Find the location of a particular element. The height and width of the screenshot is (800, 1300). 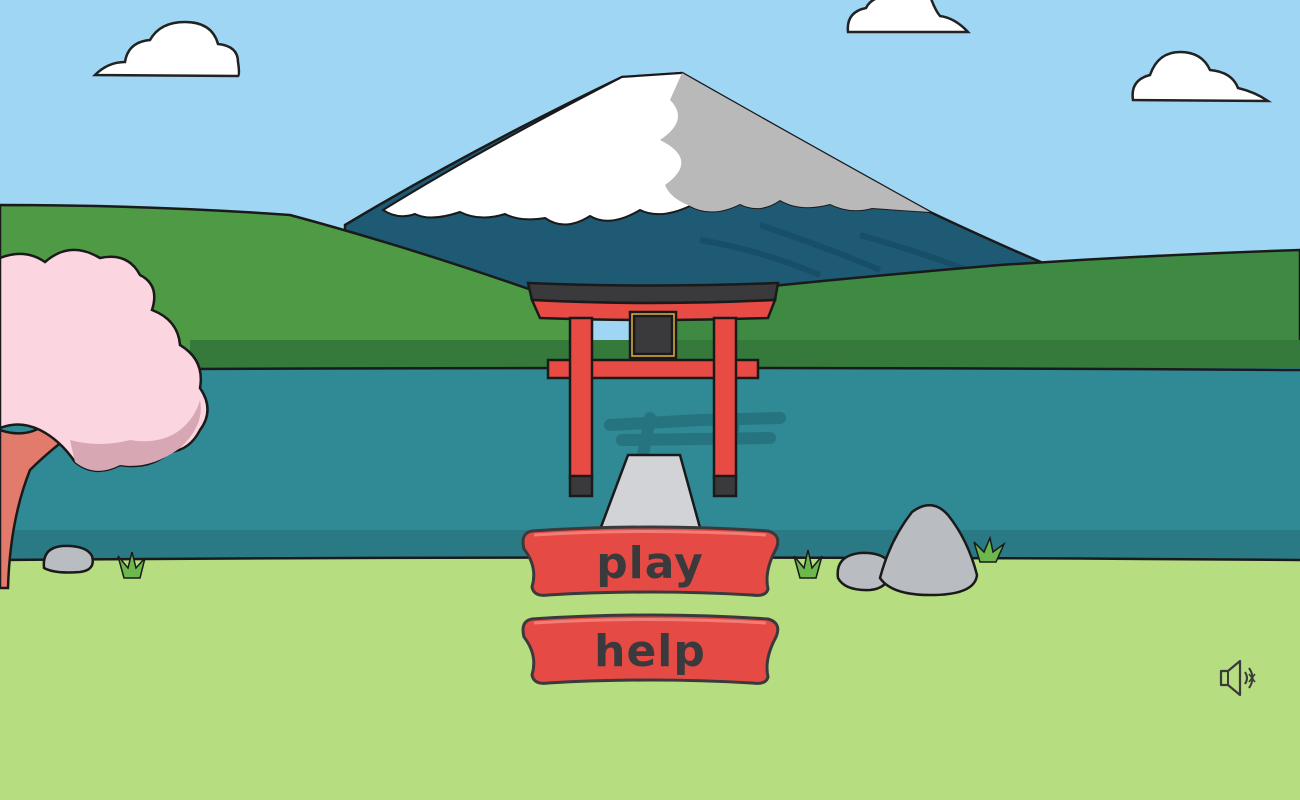

help-button-label: help is located at coordinates (650, 651).